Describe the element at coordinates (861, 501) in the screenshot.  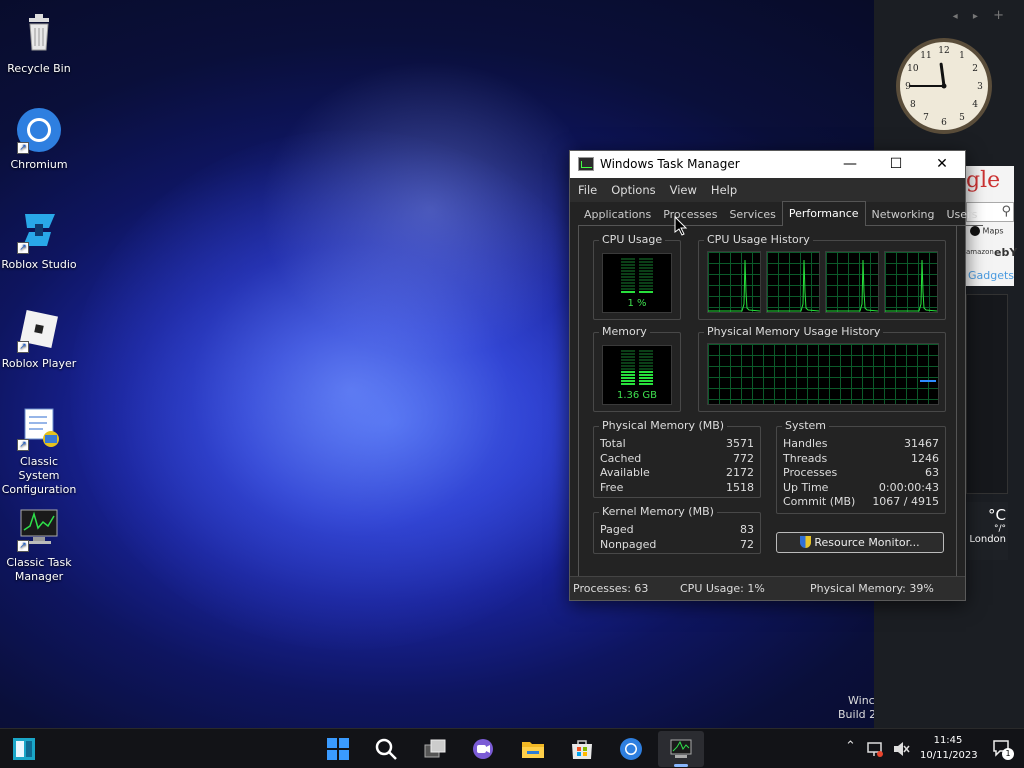
I see `stat-row: Commit (MB) 1067 / 4915` at that location.